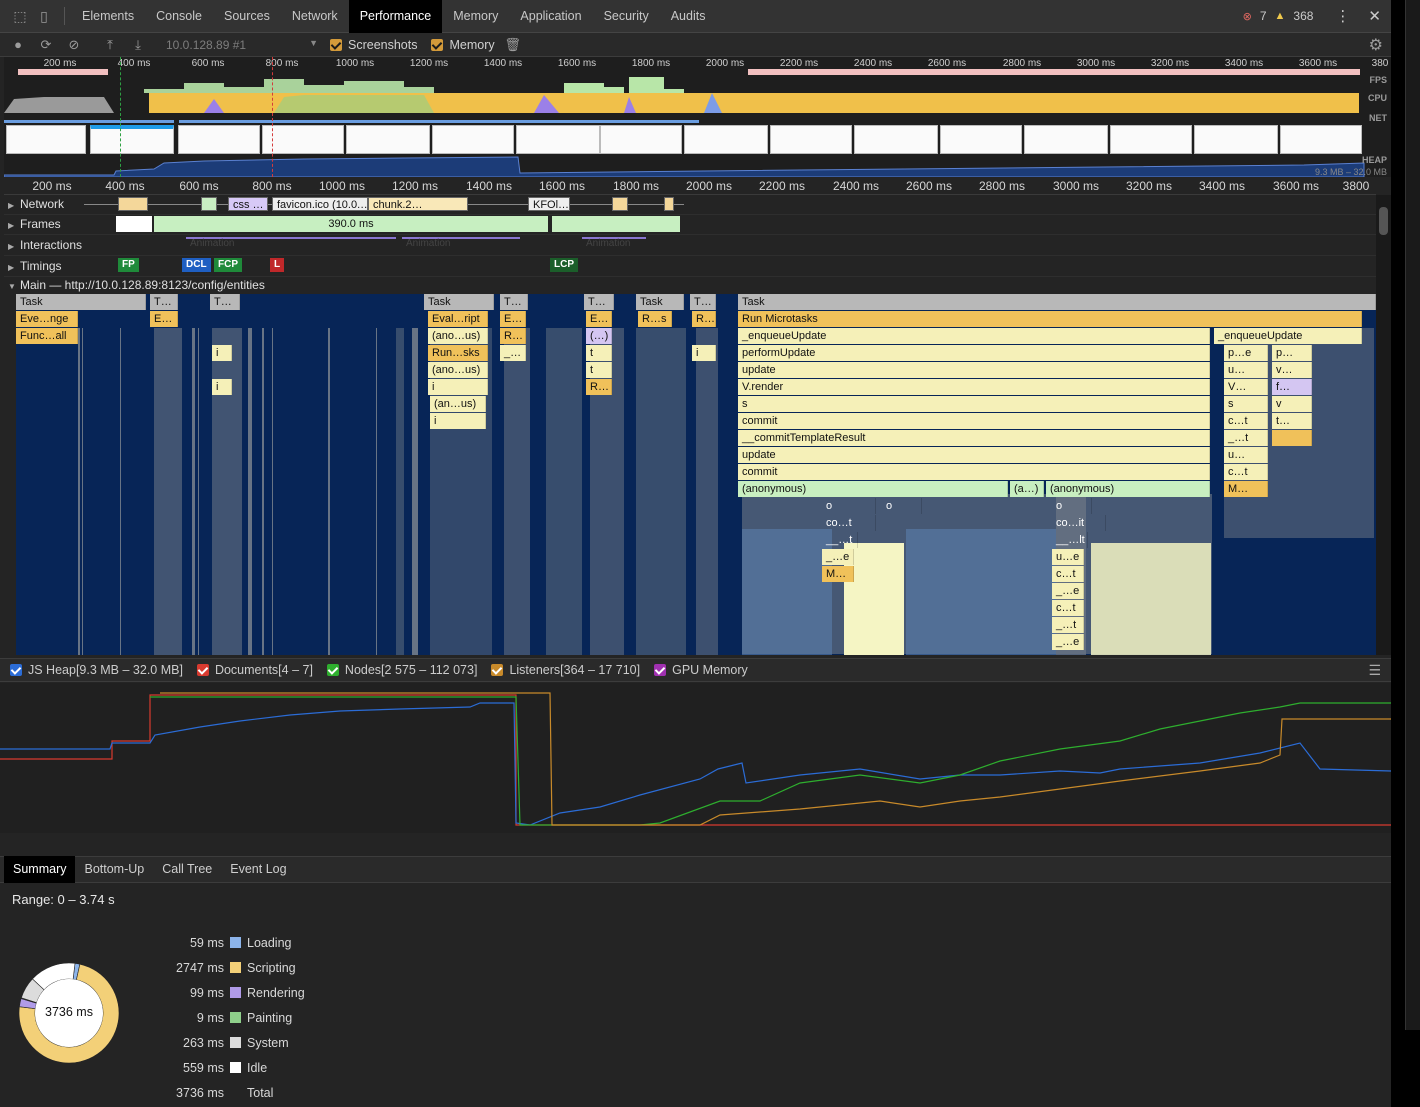 This screenshot has width=1420, height=1107. I want to click on flame-event-change: Eve…nge, so click(47, 319).